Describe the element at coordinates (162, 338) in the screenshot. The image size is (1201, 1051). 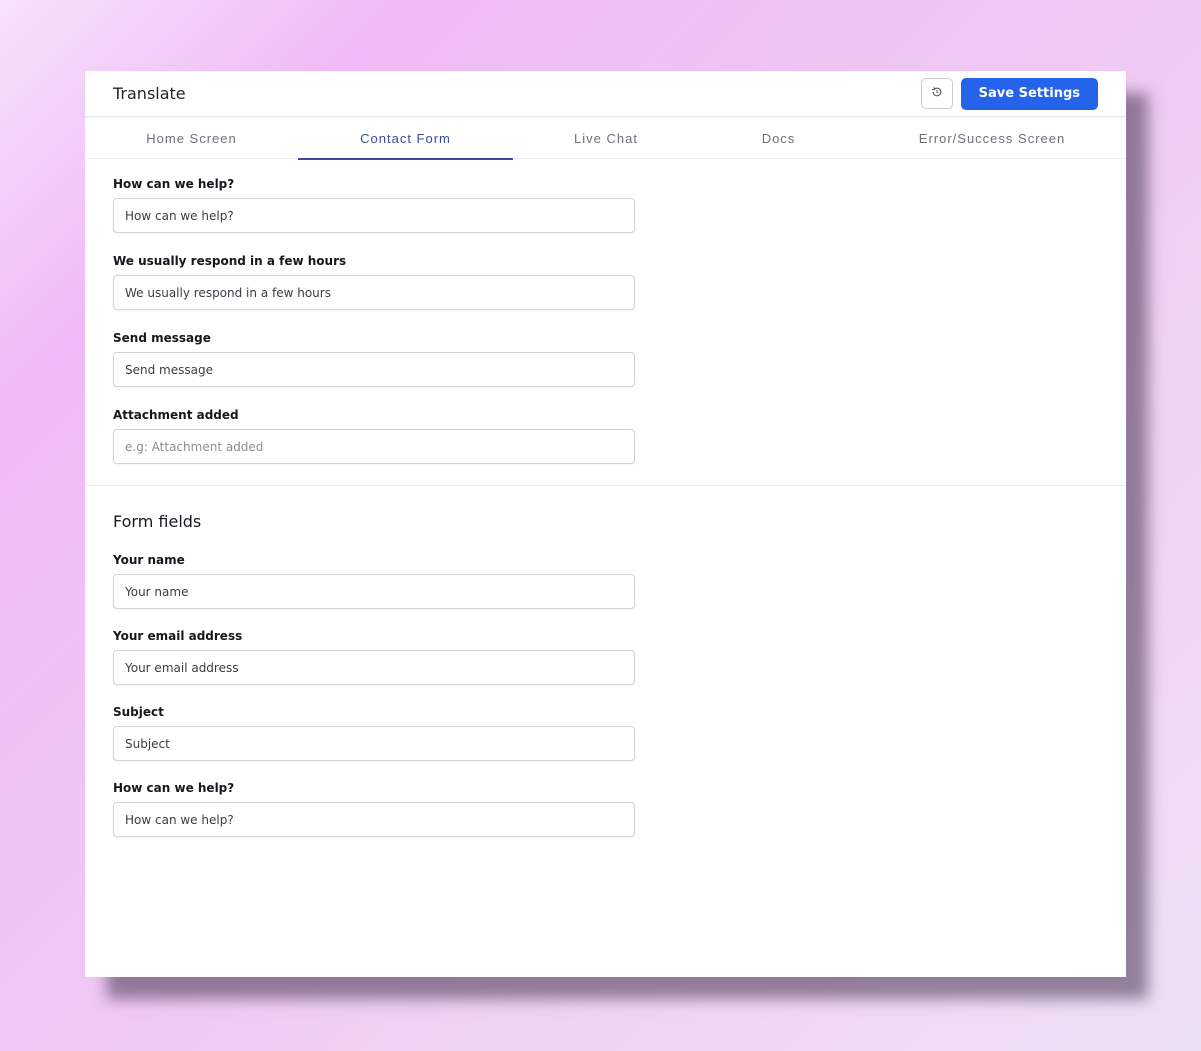
I see `field-label: Send message` at that location.